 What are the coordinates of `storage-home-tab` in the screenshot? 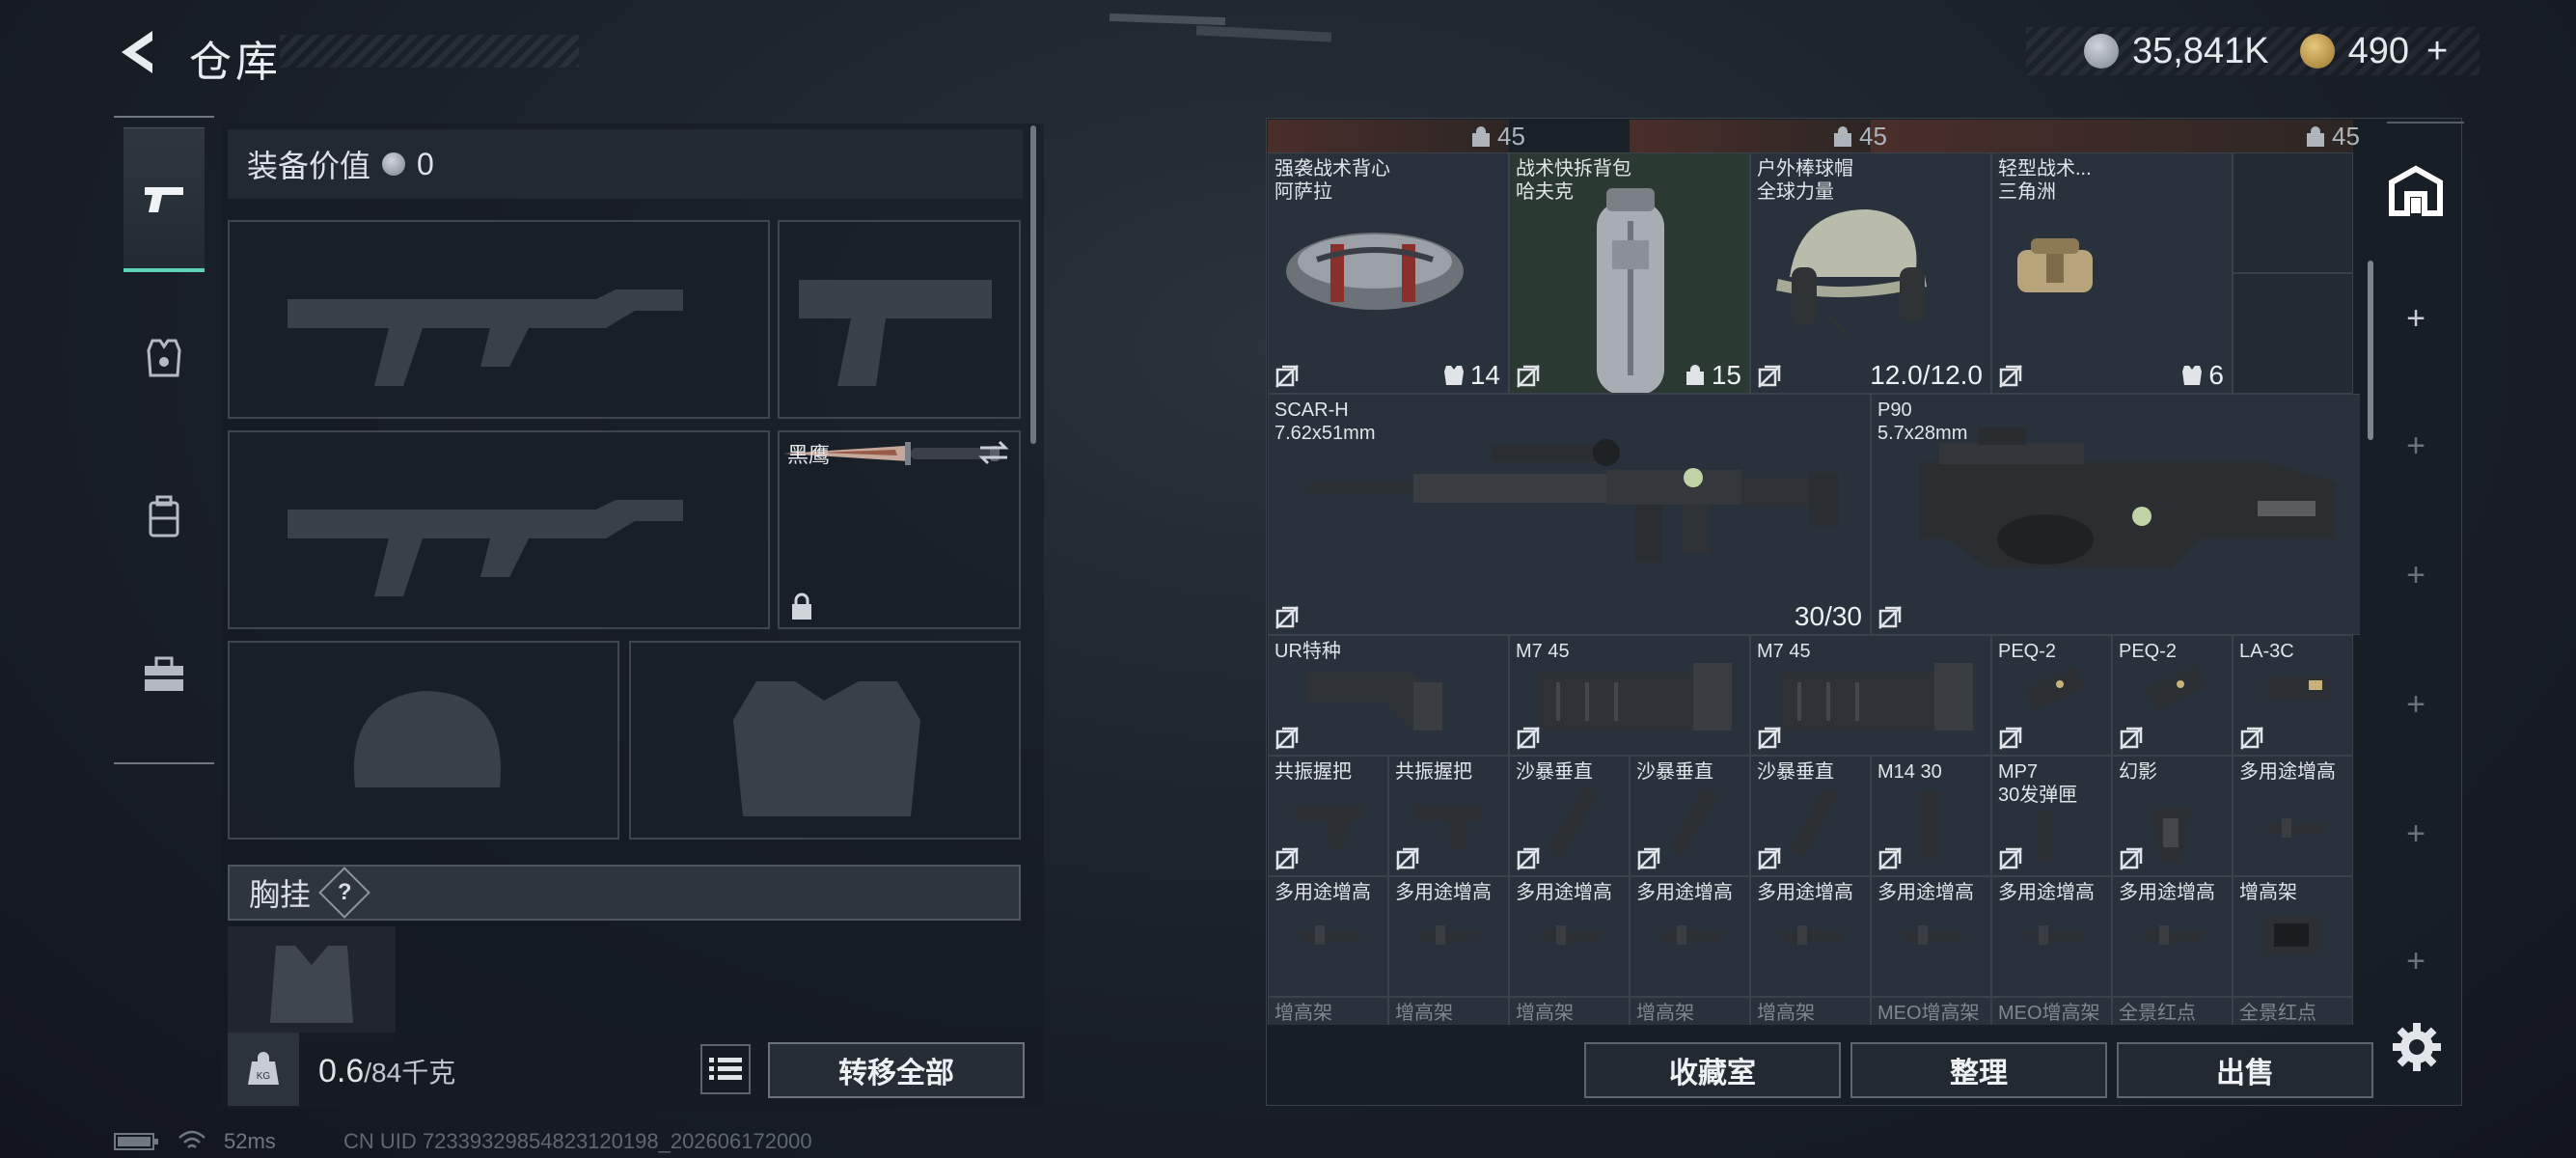 It's located at (2416, 191).